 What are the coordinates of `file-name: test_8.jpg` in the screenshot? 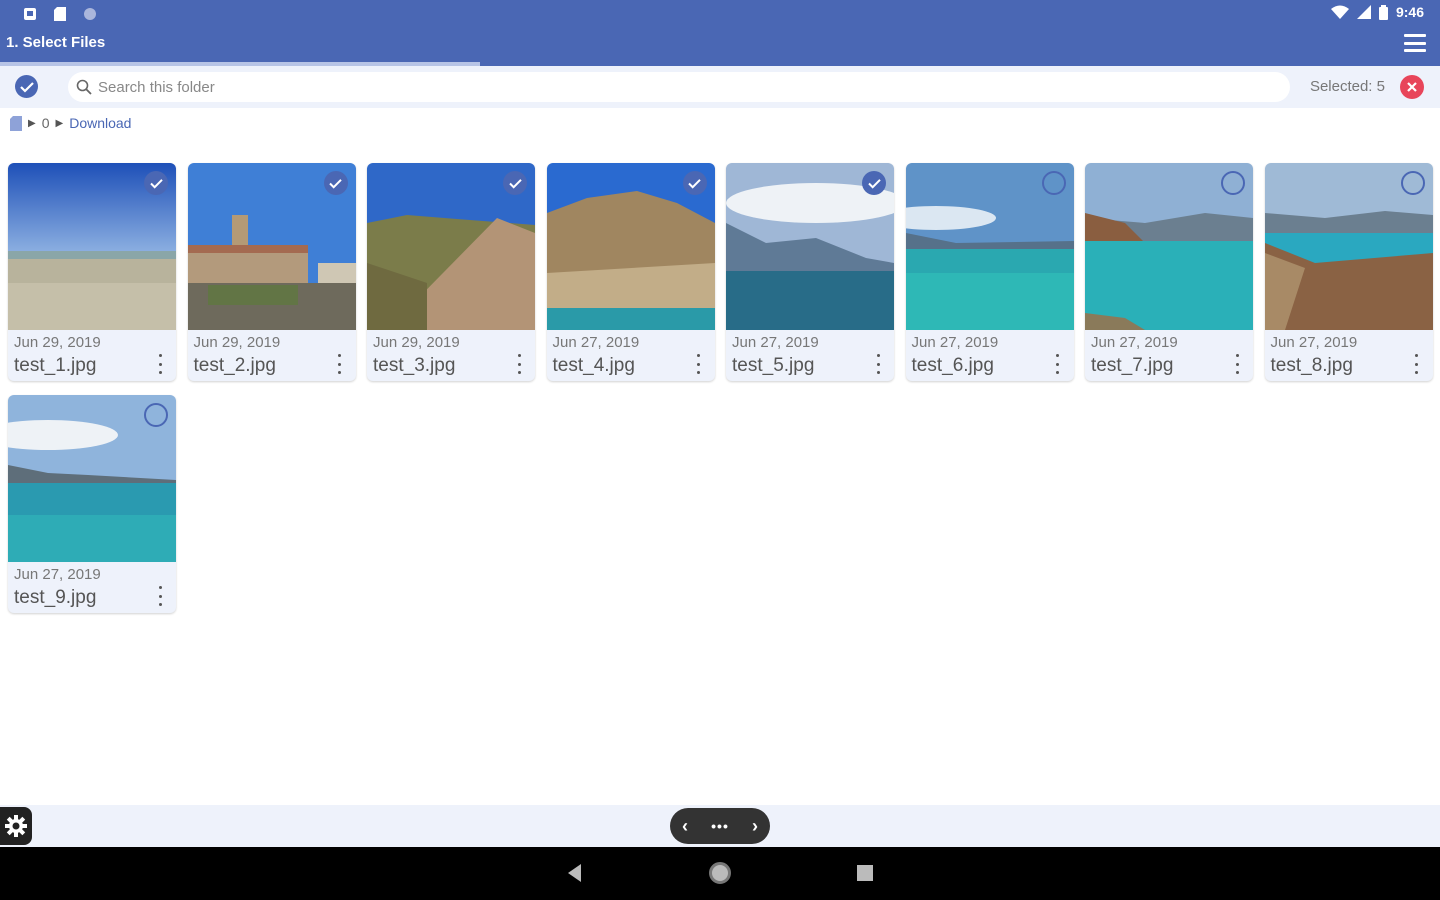 It's located at (1311, 365).